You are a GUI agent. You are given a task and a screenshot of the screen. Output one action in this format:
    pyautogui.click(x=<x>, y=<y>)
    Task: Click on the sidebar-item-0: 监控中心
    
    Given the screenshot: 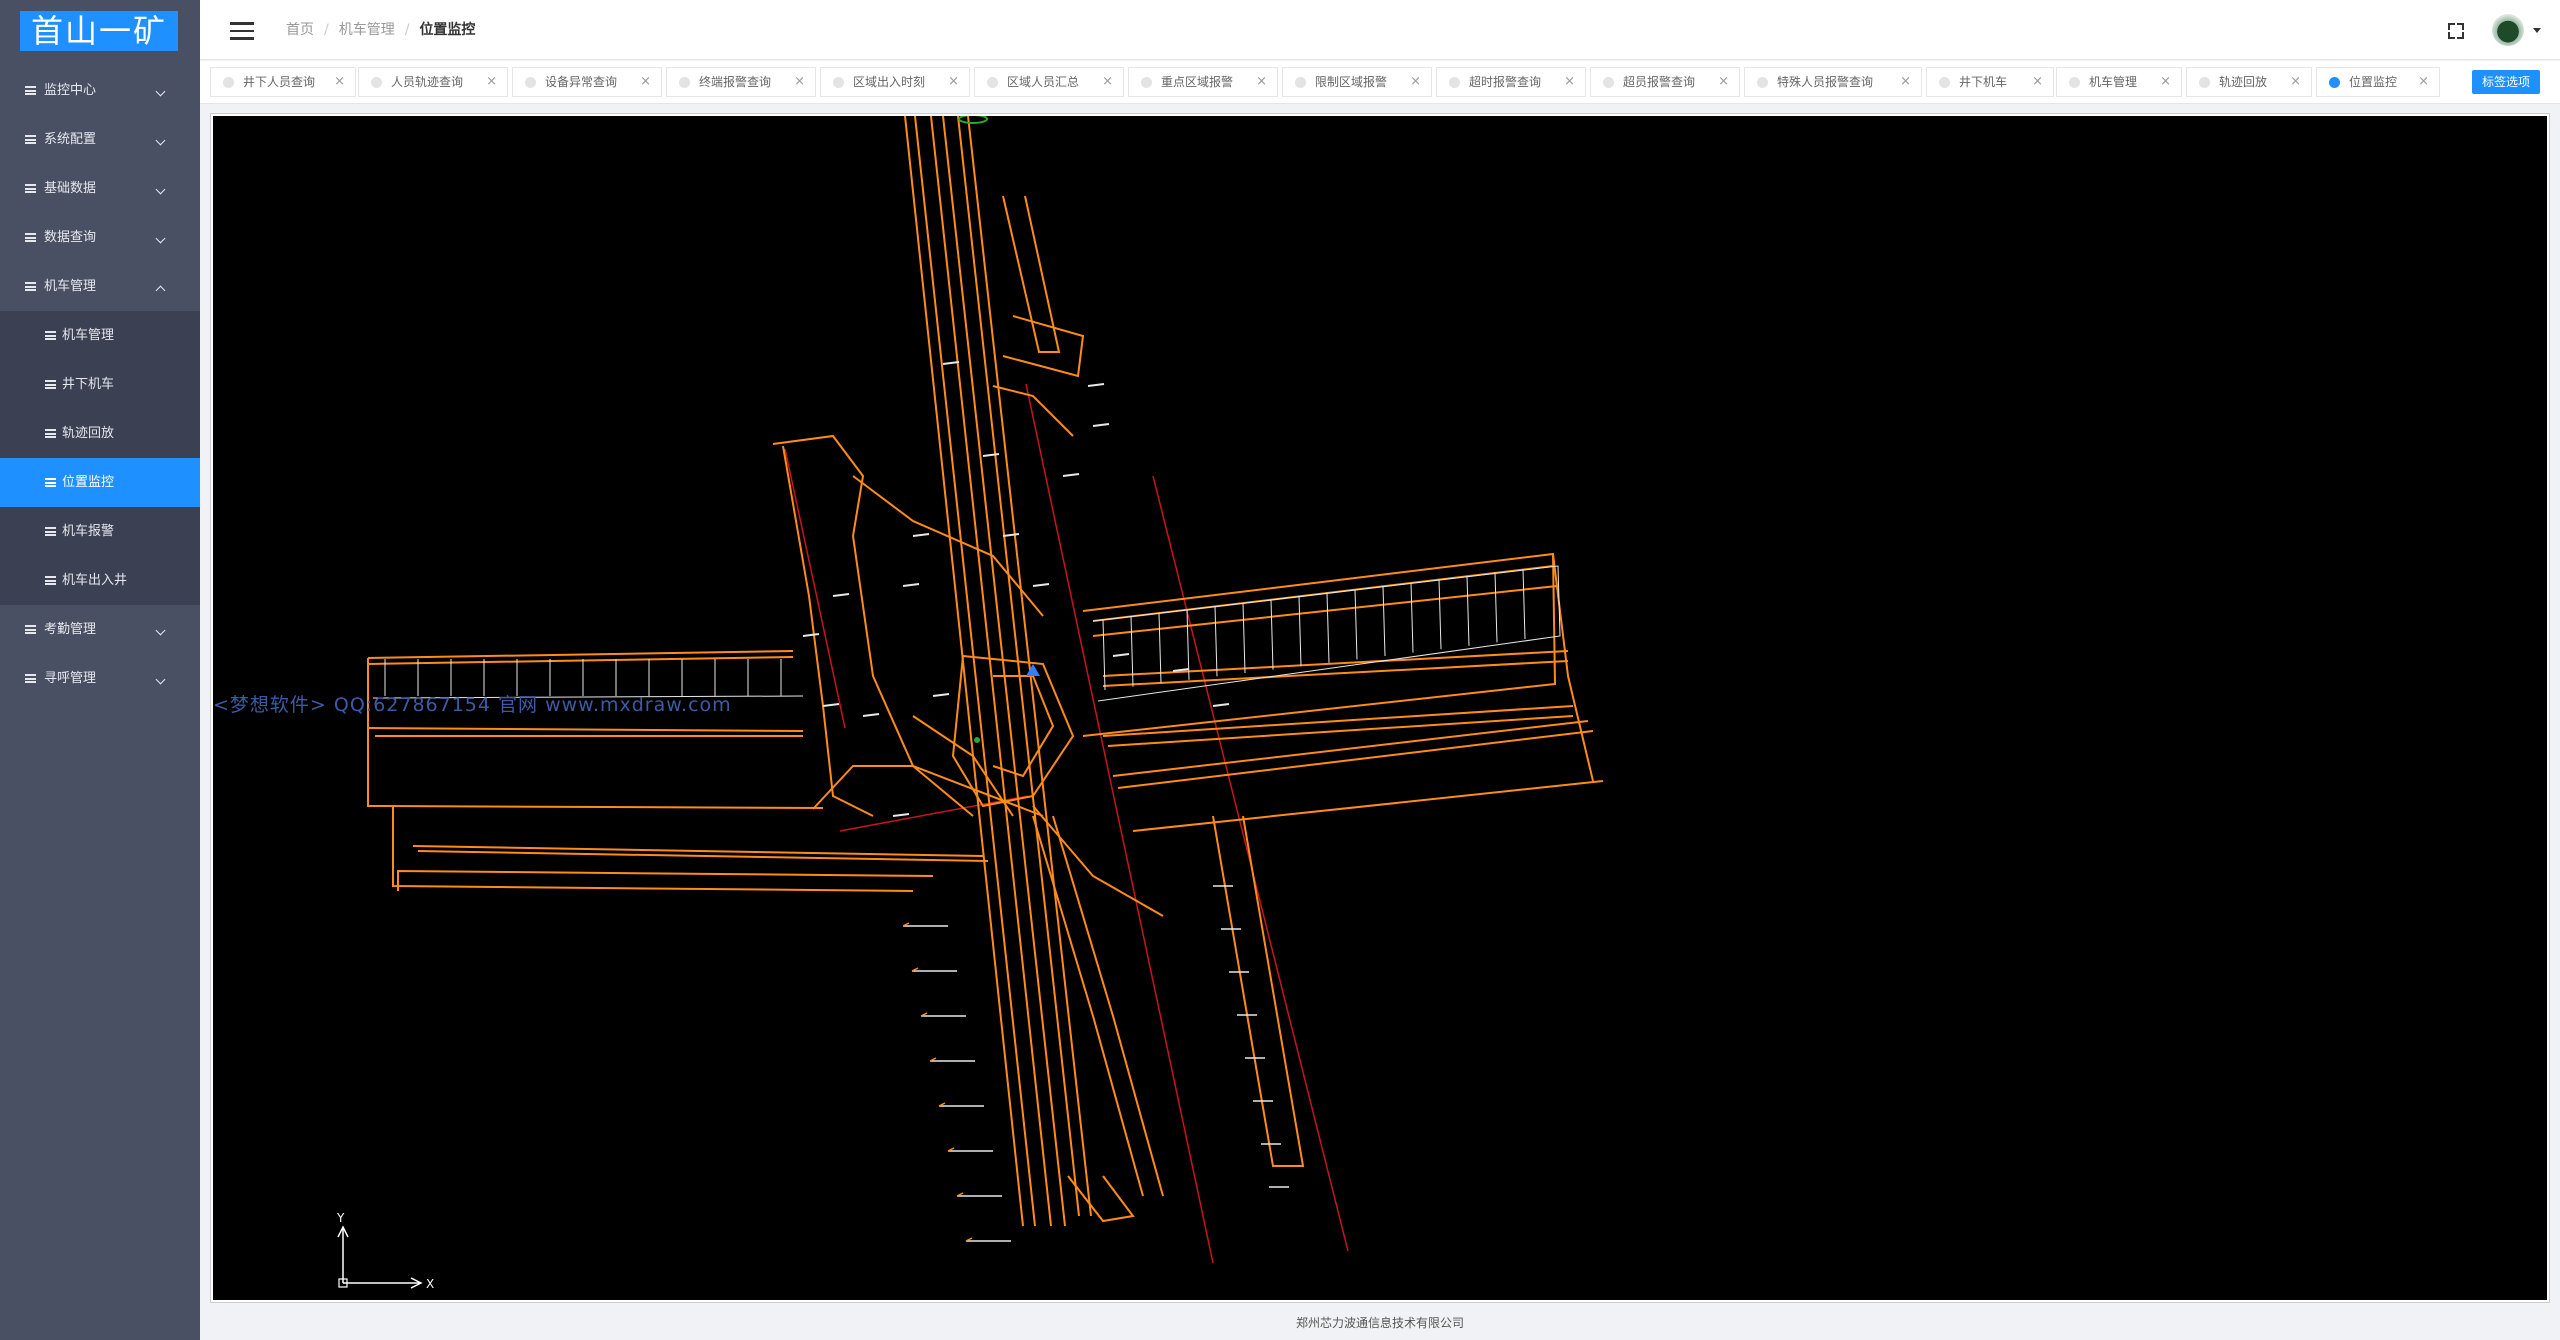 What is the action you would take?
    pyautogui.click(x=100, y=90)
    